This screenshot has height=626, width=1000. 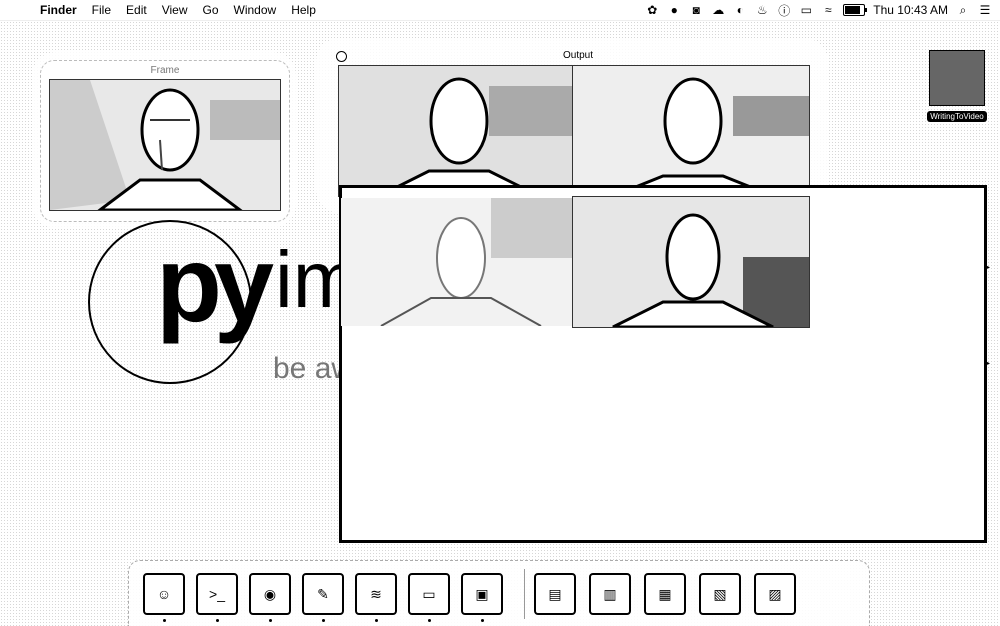 What do you see at coordinates (818, 10) in the screenshot?
I see `status-area: ✿ ● ◙ ☁ ◐ ♨ ⓘ ▭ ≈ Thu 10:43 AM ⌕ ☰` at bounding box center [818, 10].